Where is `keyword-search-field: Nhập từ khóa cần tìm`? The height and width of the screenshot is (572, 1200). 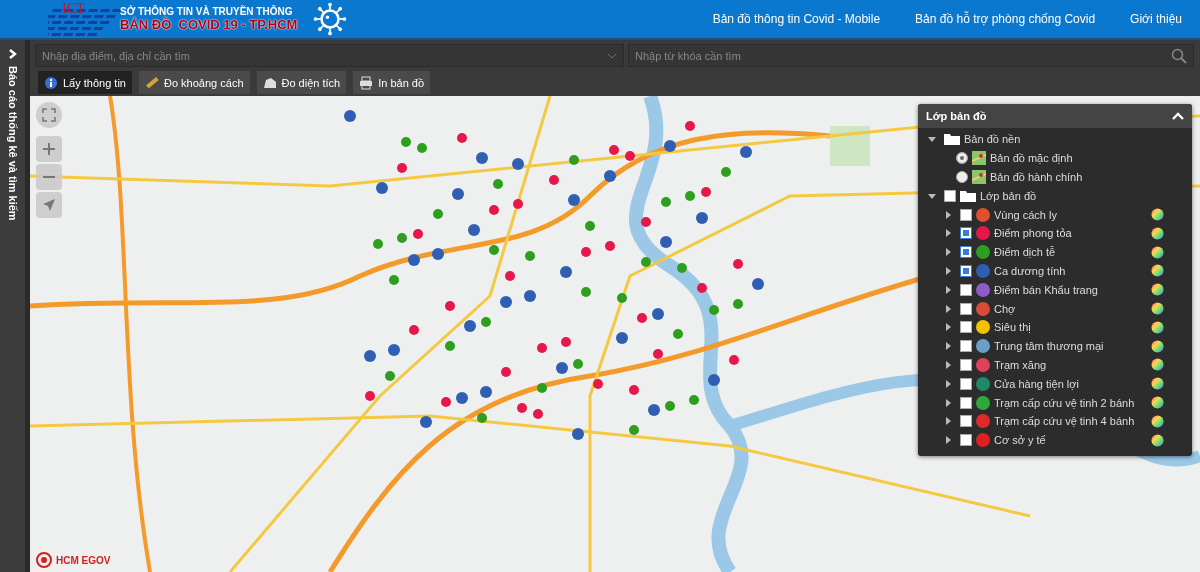
keyword-search-field: Nhập từ khóa cần tìm is located at coordinates (900, 55).